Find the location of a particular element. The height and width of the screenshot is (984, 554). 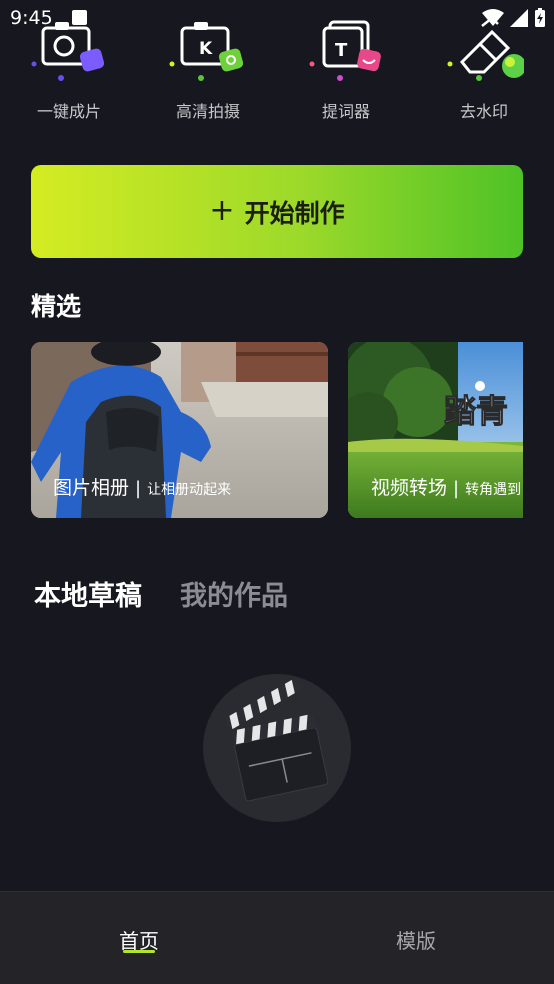

featured-title: 精选 is located at coordinates (56, 306).